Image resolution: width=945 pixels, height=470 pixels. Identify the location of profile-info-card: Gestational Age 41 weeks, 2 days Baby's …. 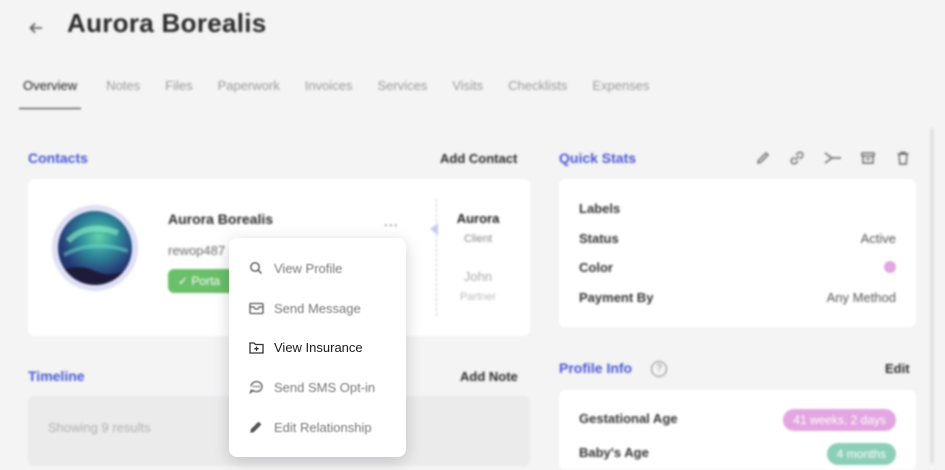
(737, 430).